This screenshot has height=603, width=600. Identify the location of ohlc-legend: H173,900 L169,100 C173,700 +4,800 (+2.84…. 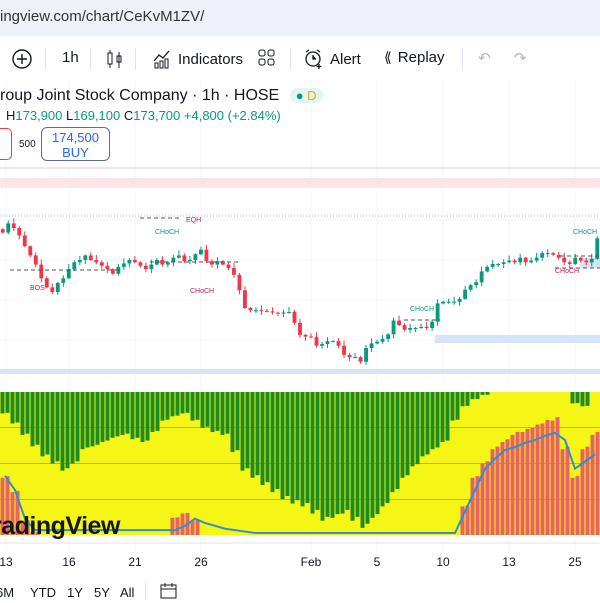
(143, 115).